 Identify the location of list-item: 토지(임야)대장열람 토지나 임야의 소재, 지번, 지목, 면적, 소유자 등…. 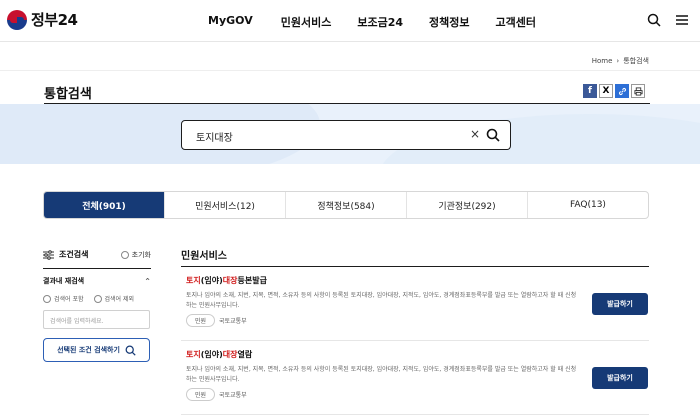
(417, 375).